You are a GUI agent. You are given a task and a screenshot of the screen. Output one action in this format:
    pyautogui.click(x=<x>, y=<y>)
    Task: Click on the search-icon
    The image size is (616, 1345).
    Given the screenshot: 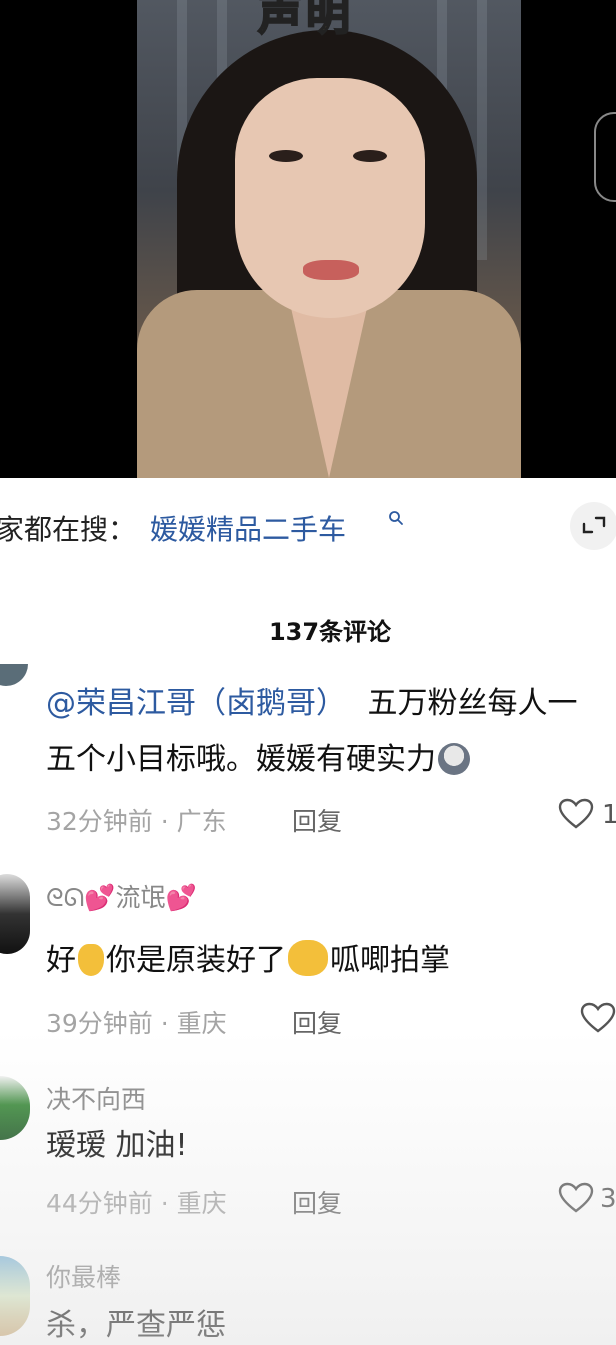 What is the action you would take?
    pyautogui.click(x=396, y=518)
    